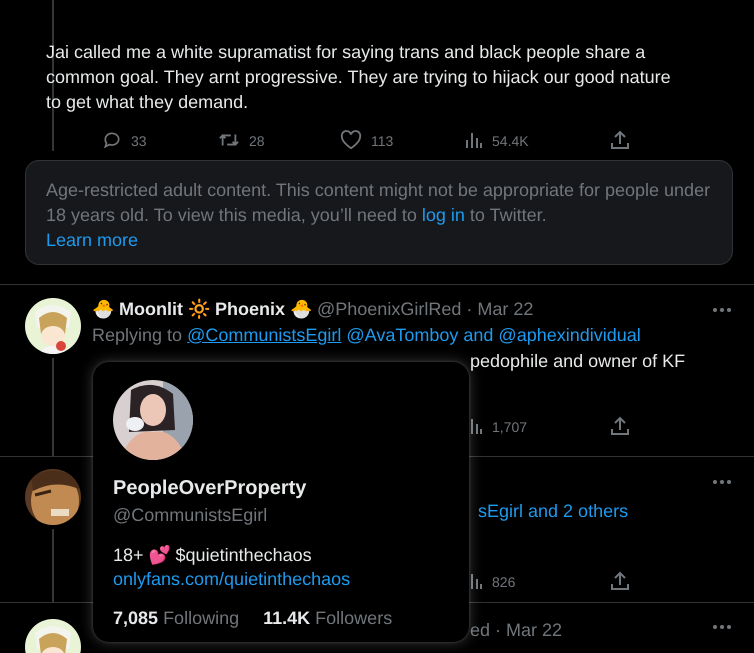  I want to click on profile-handle: @CommunistsEgirl, so click(190, 515).